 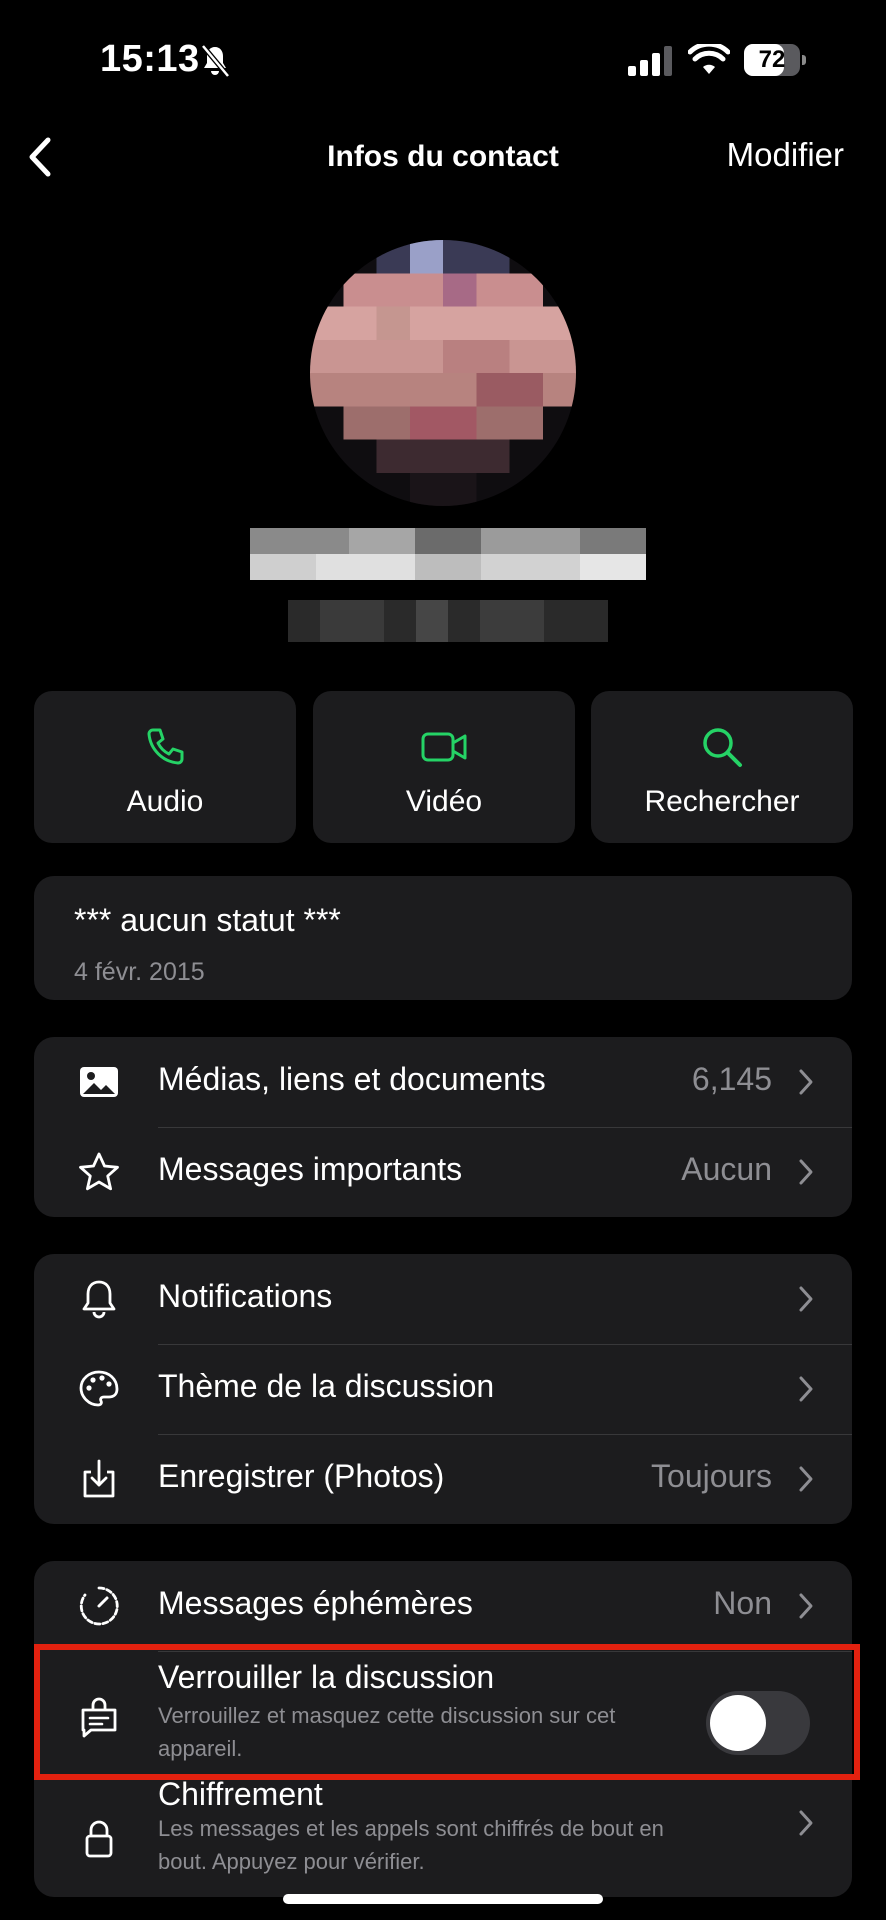 What do you see at coordinates (785, 155) in the screenshot?
I see `edit-button: Modifier` at bounding box center [785, 155].